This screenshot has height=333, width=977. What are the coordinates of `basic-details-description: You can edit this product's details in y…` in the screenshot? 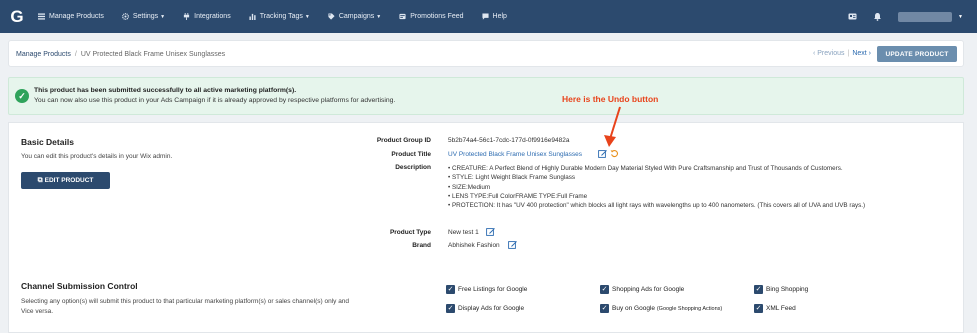 It's located at (97, 156).